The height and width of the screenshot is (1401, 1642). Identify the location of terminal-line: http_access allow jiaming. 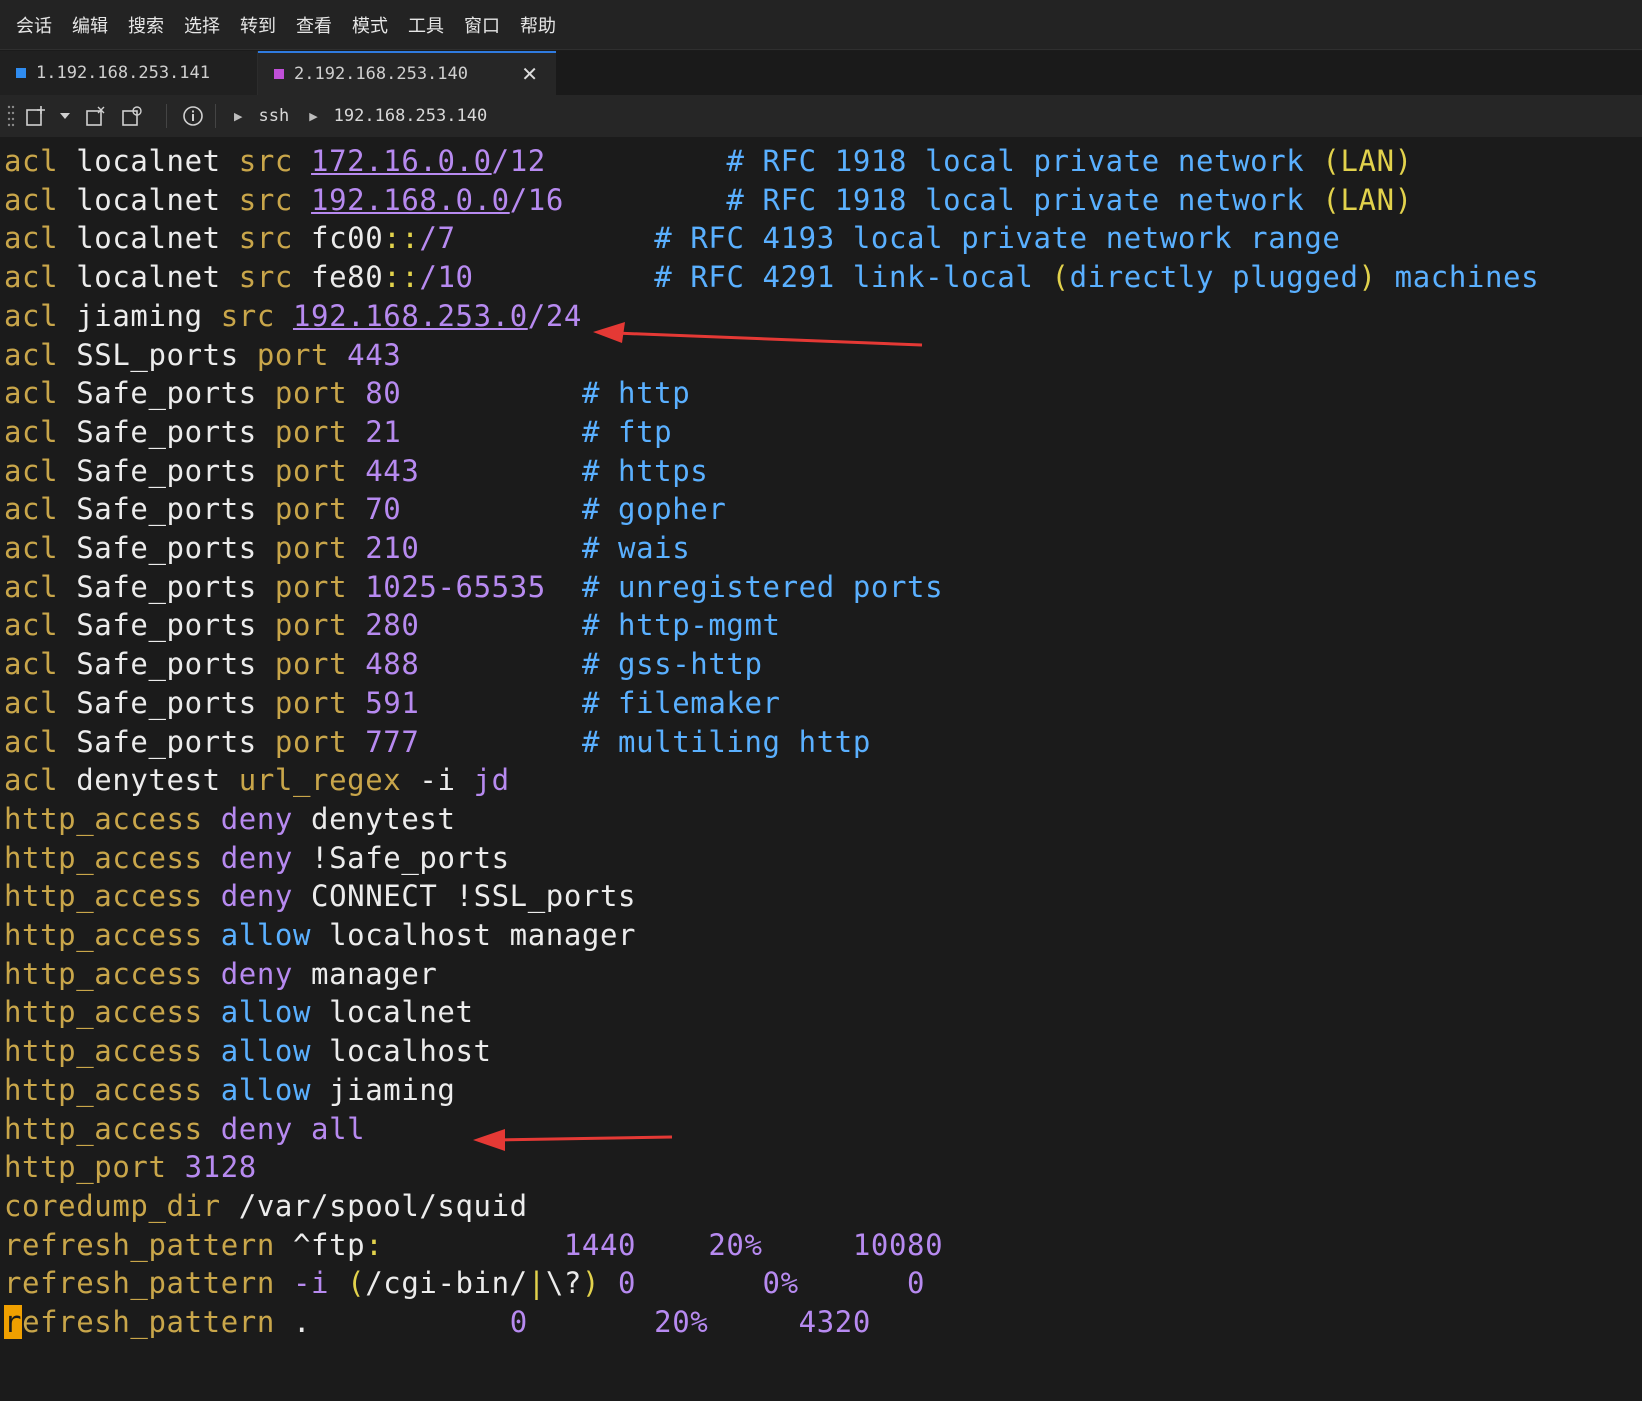
(230, 1090).